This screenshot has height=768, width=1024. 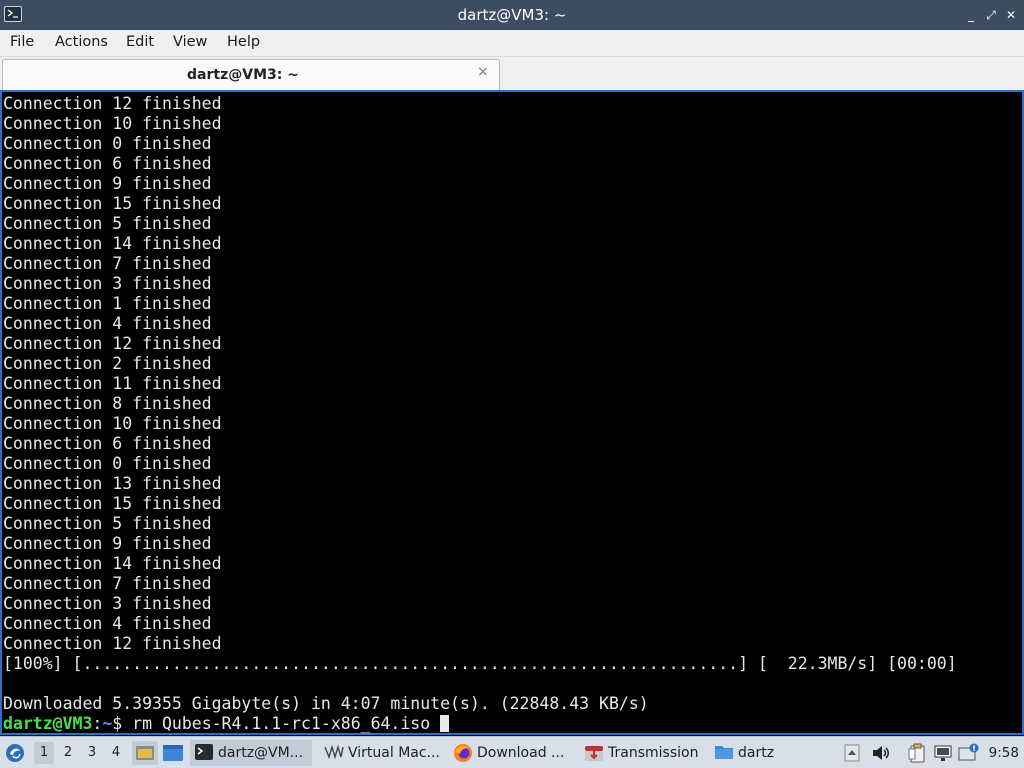 I want to click on transmission-icon, so click(x=594, y=753).